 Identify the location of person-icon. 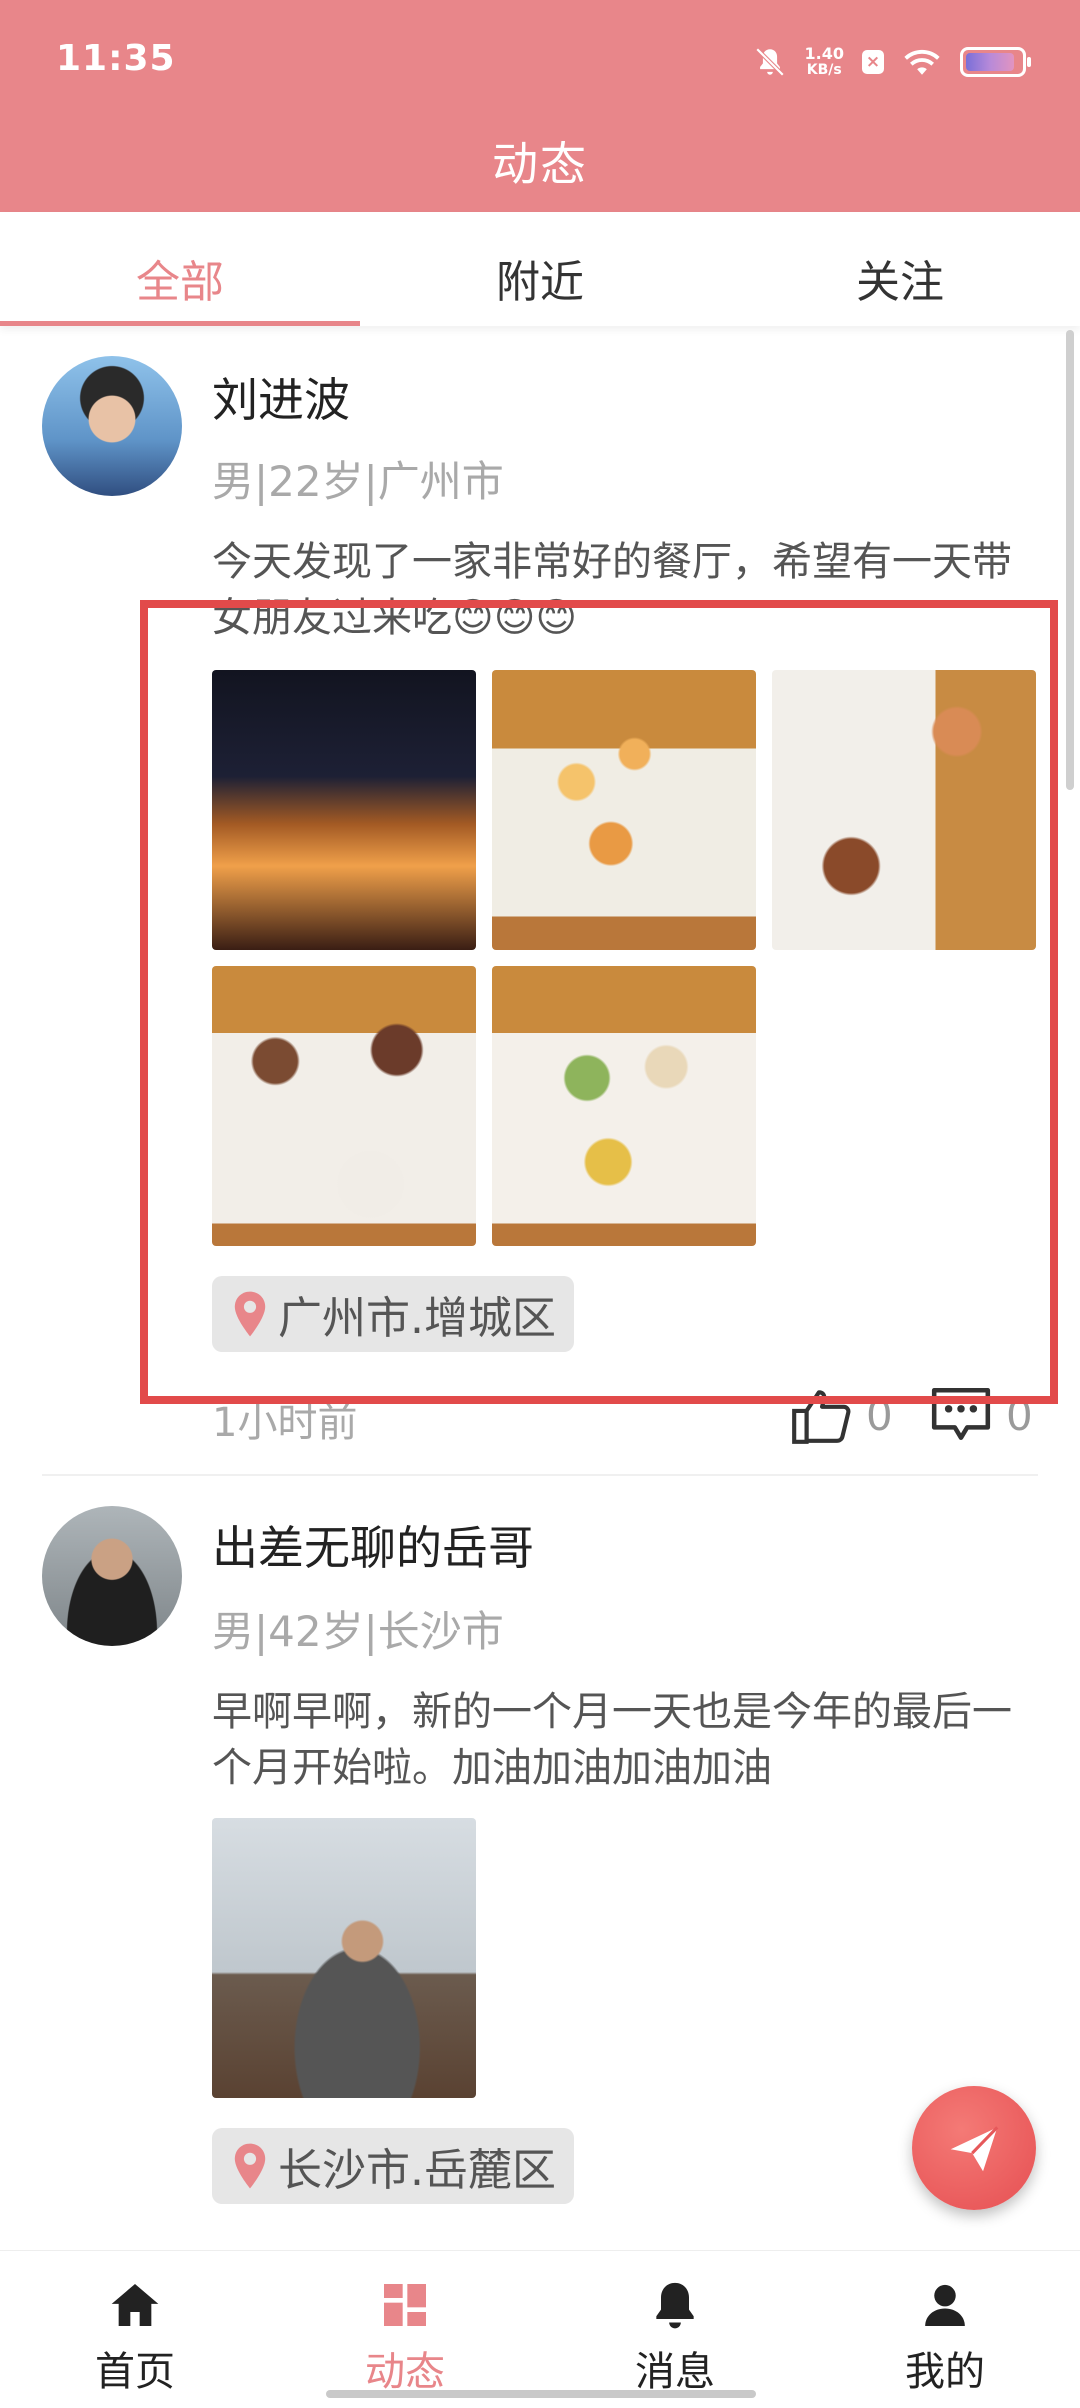
(945, 2305).